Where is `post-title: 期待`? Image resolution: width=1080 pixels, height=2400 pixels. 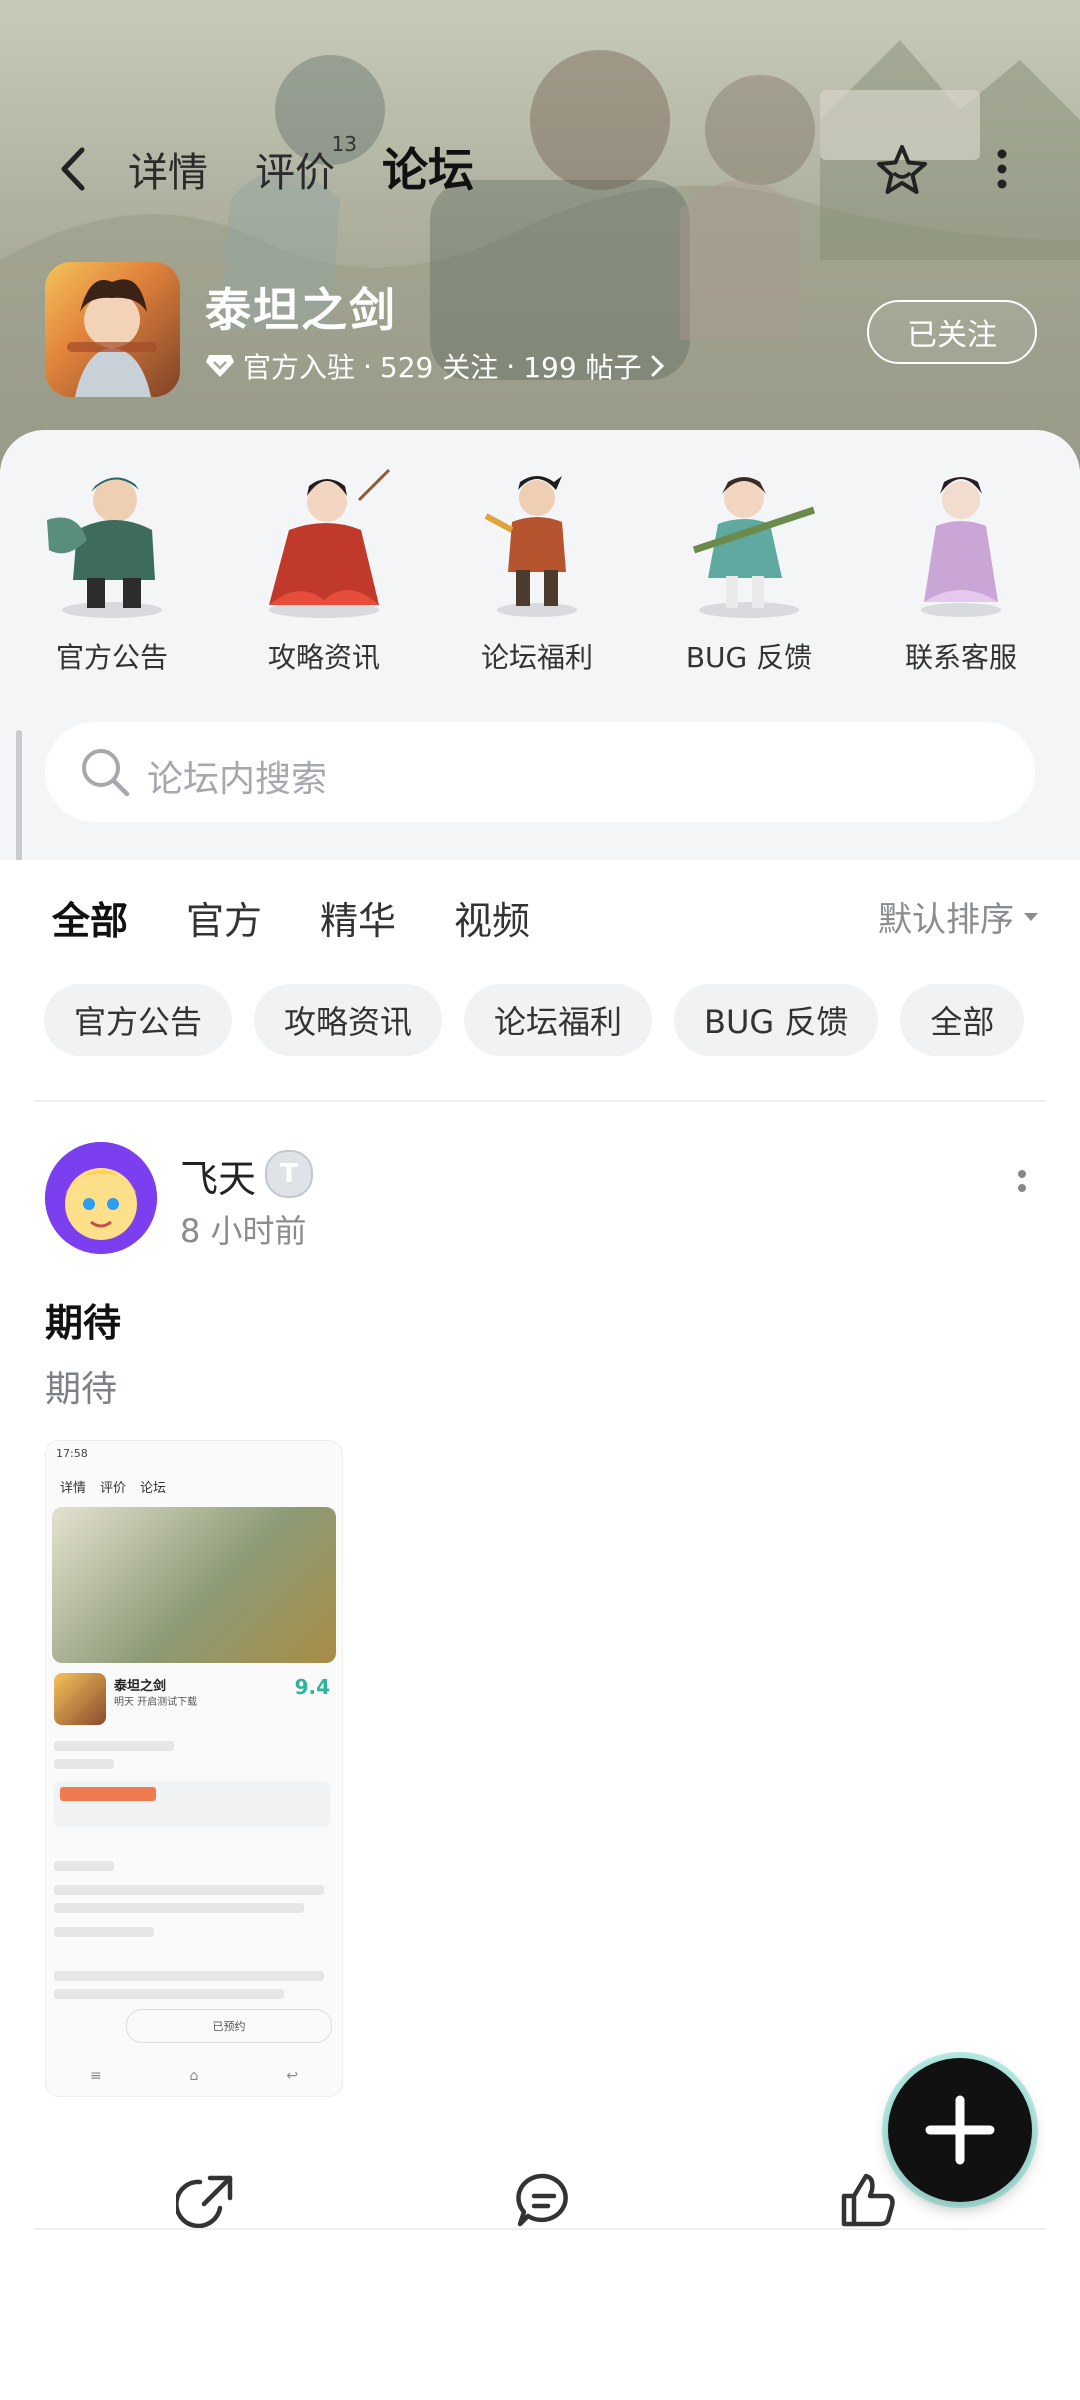
post-title: 期待 is located at coordinates (83, 1323).